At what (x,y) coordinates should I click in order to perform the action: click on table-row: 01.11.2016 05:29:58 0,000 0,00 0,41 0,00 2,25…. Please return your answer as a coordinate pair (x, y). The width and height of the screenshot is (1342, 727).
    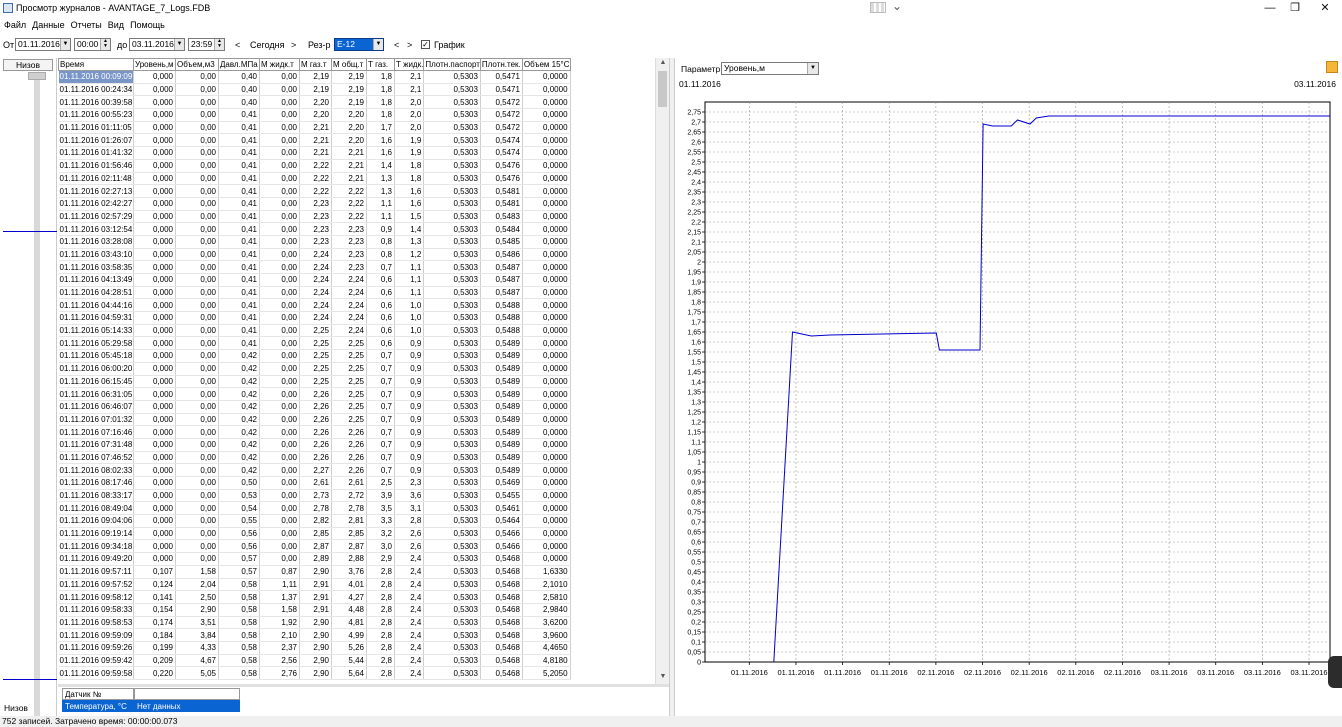
    Looking at the image, I should click on (314, 343).